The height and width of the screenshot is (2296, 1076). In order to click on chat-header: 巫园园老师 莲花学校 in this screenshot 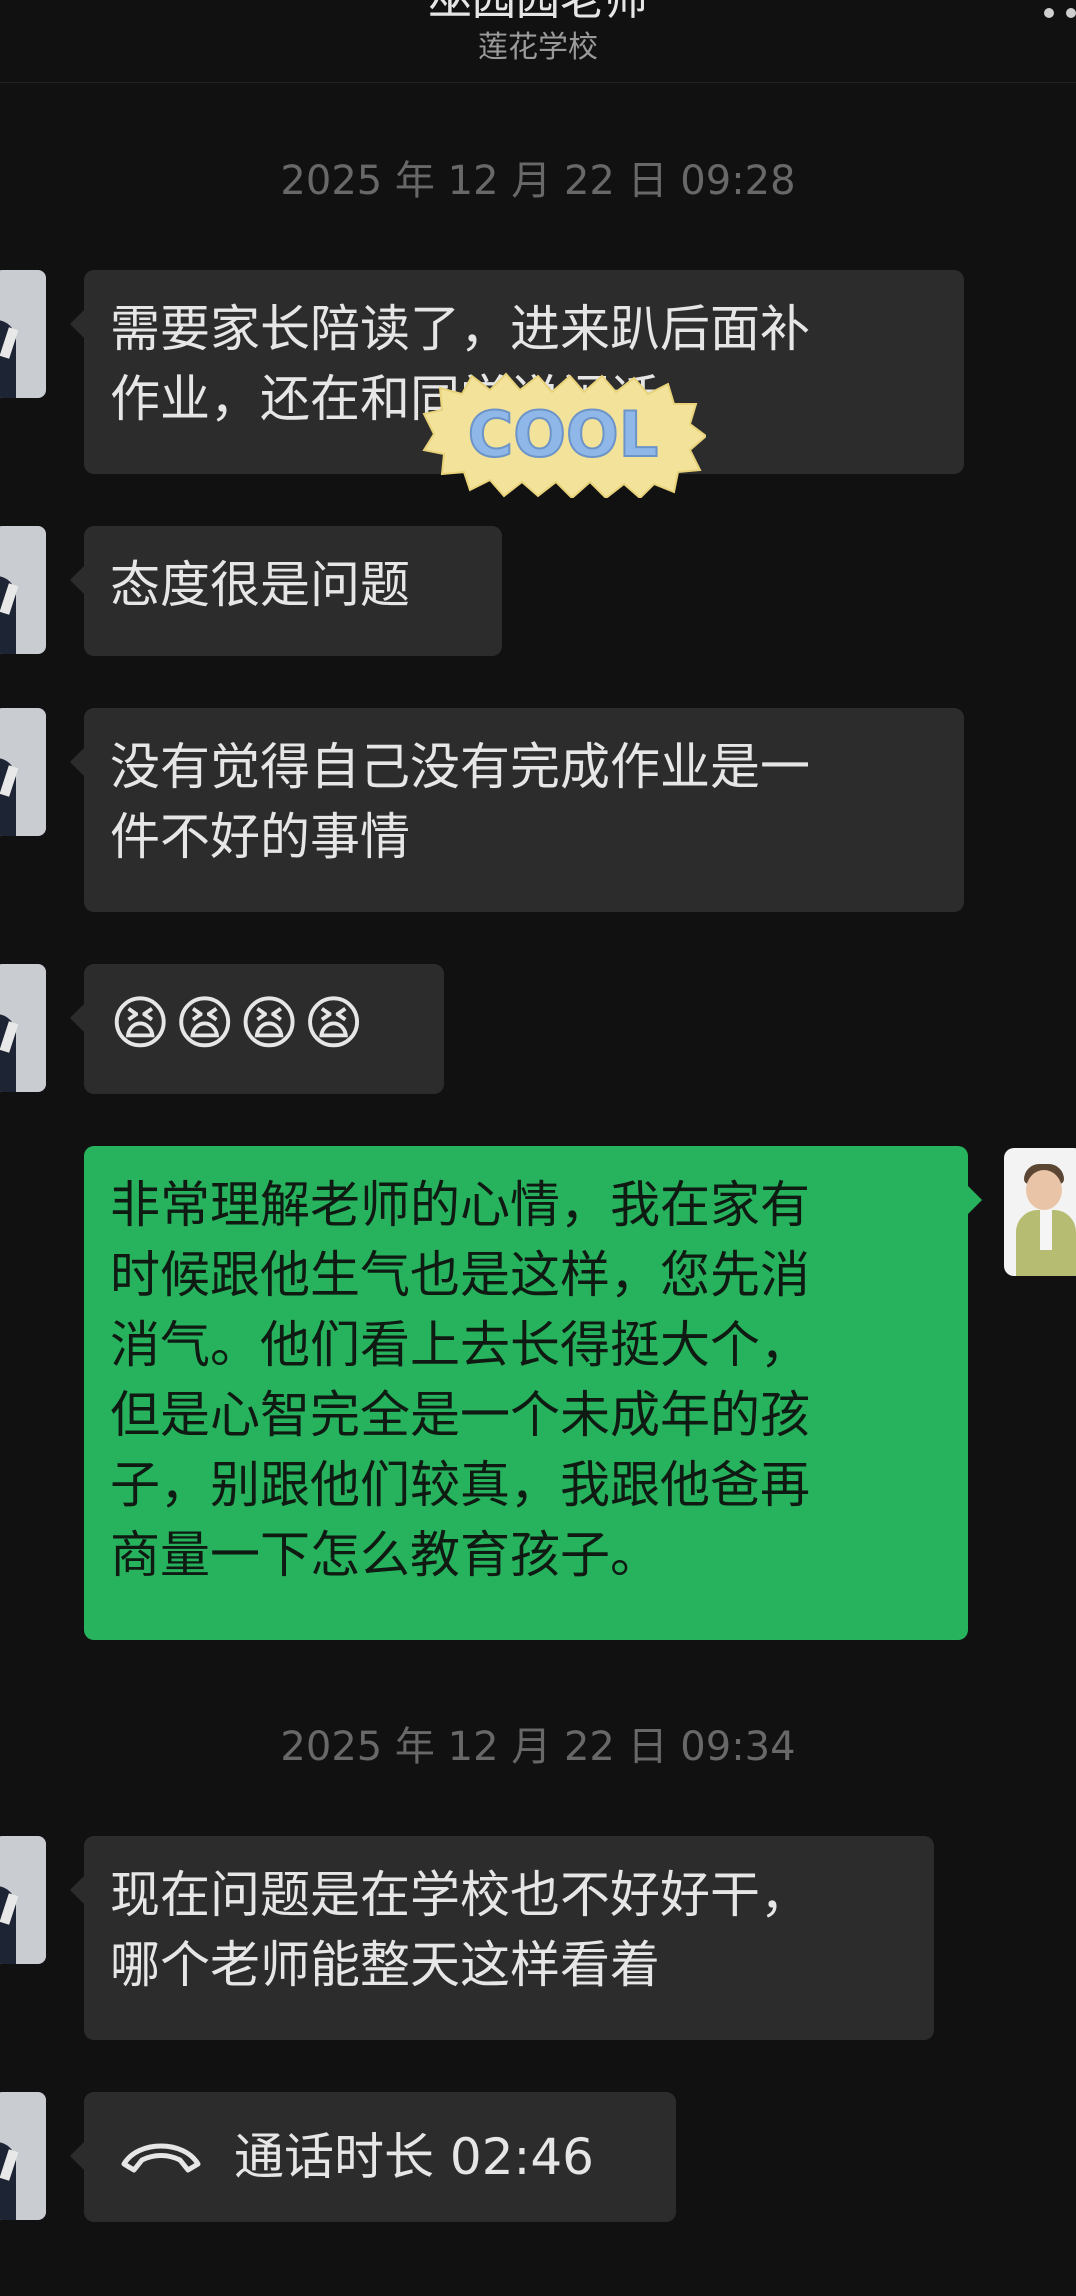, I will do `click(538, 41)`.